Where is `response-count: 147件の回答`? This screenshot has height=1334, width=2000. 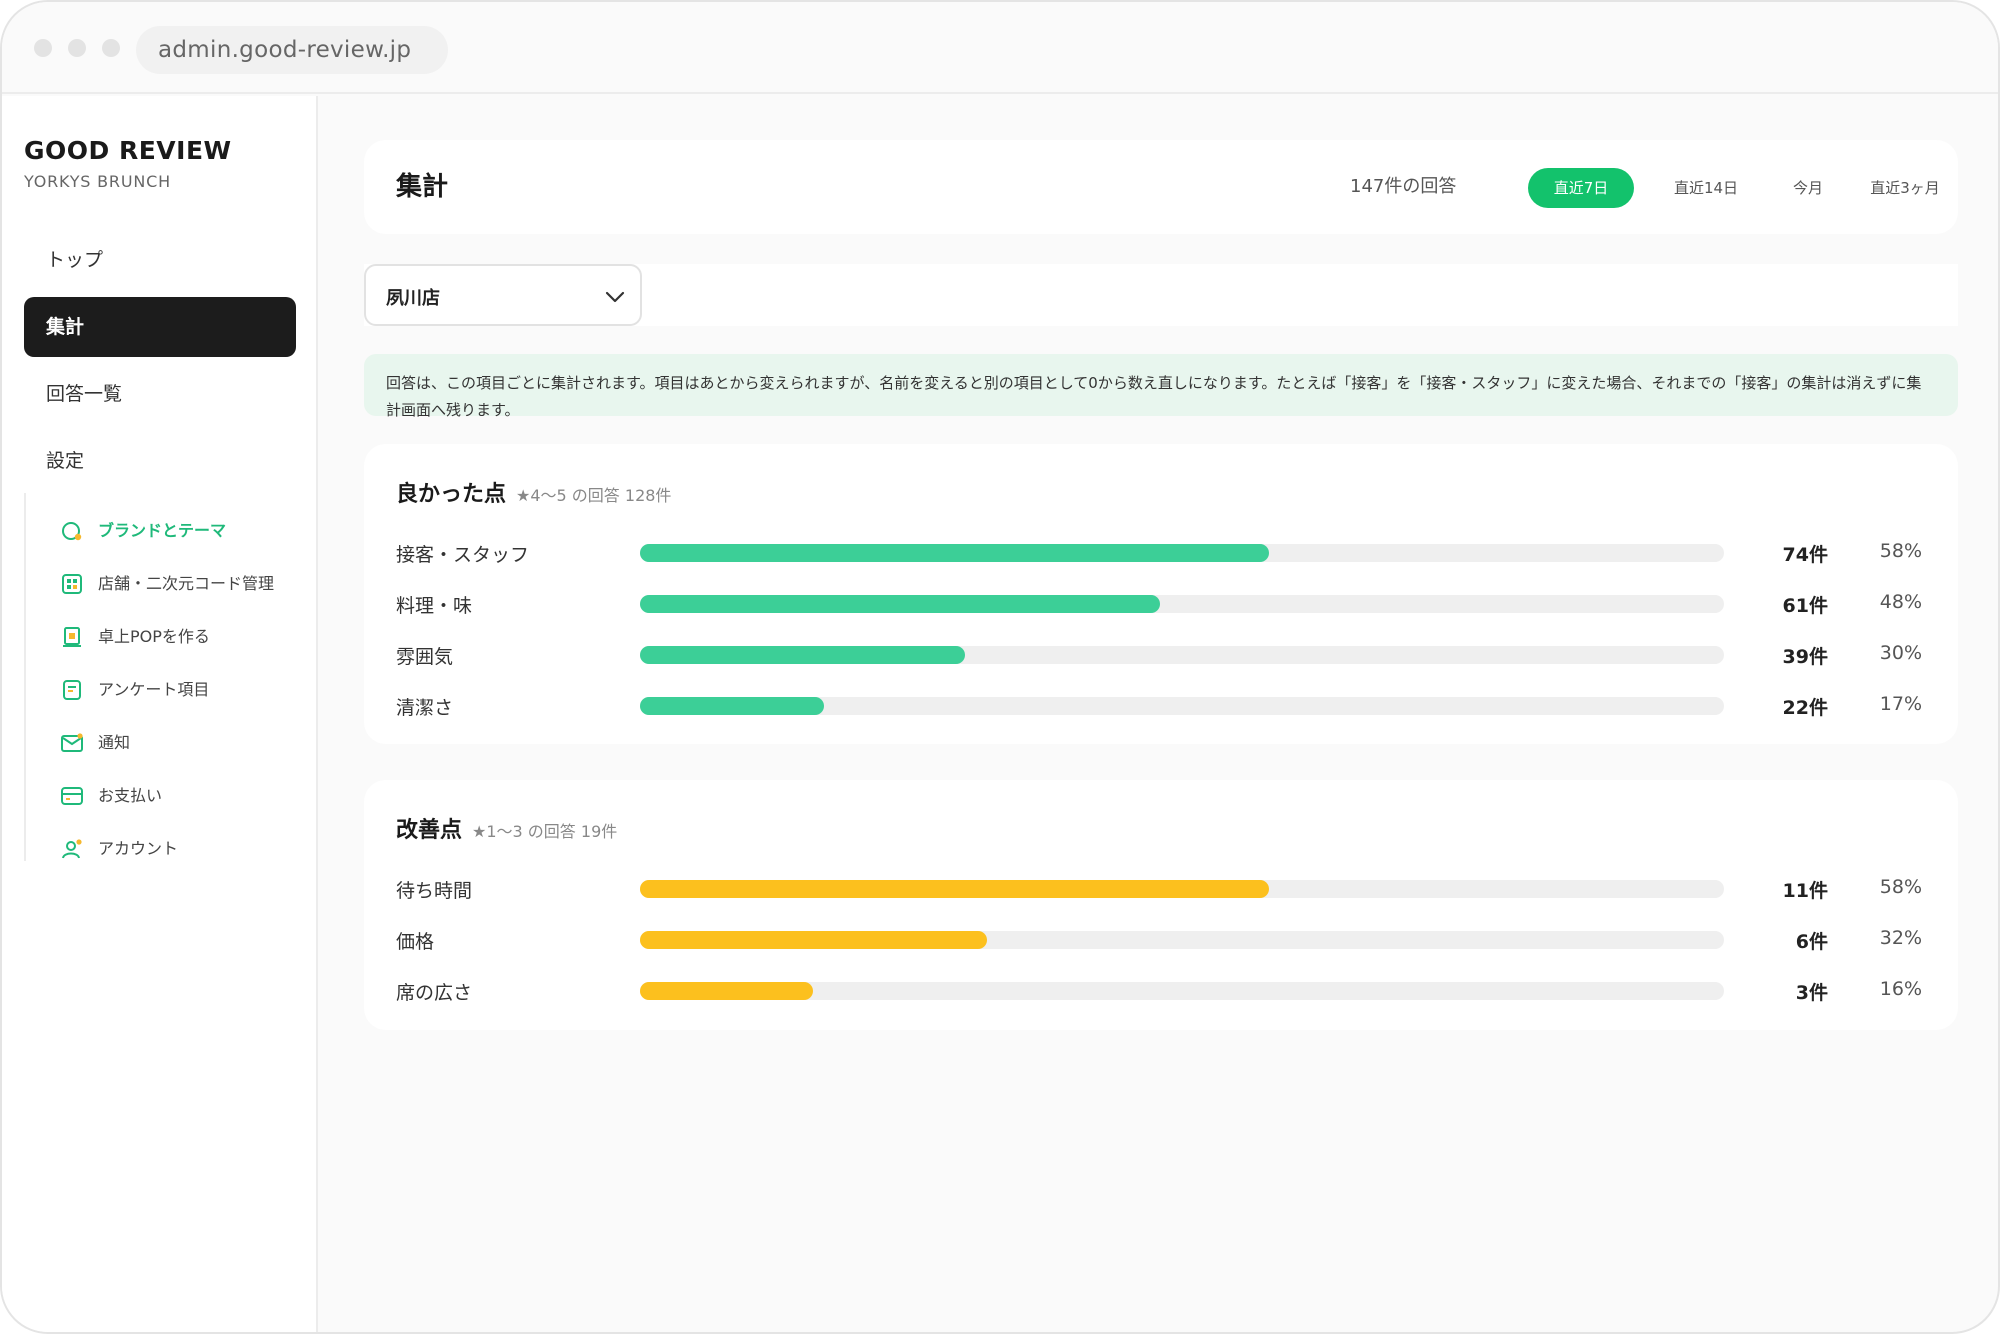
response-count: 147件の回答 is located at coordinates (1403, 186).